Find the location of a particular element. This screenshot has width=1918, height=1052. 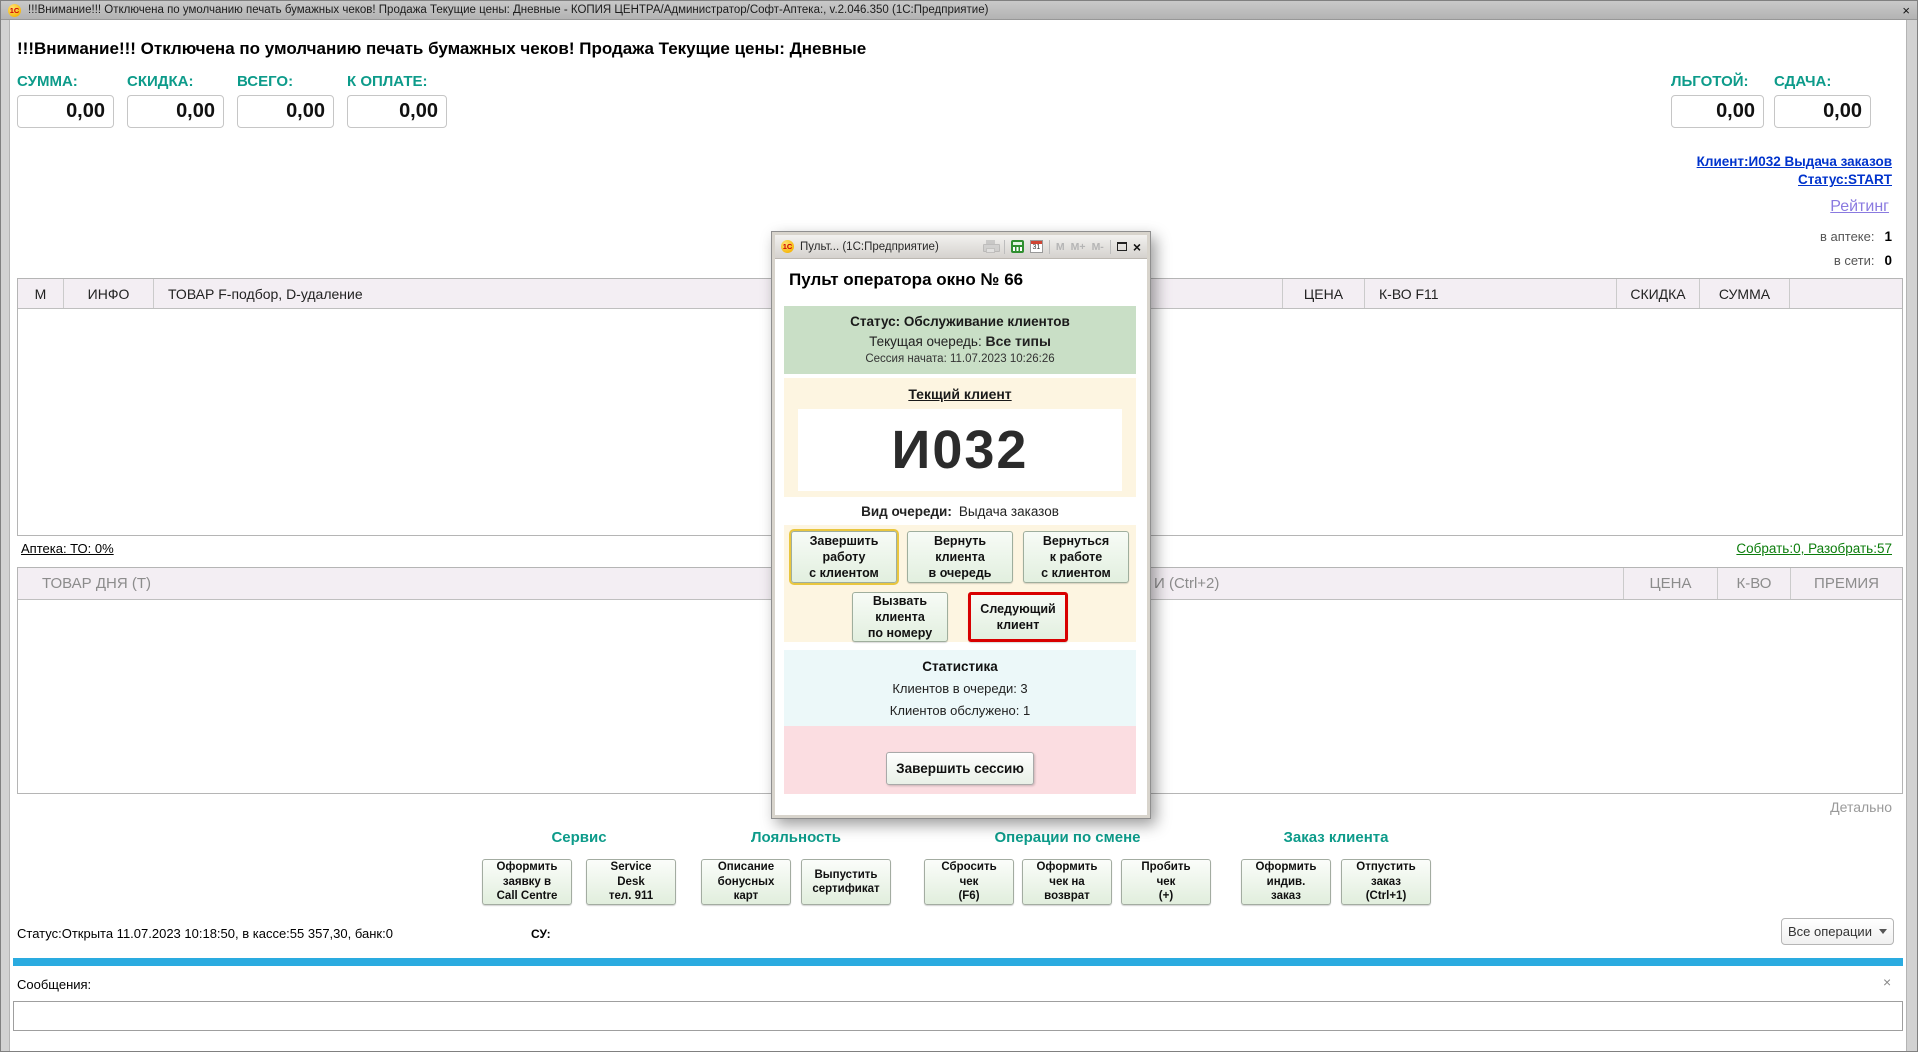

service-desk-button: Service Desk тел. 911 is located at coordinates (631, 882).